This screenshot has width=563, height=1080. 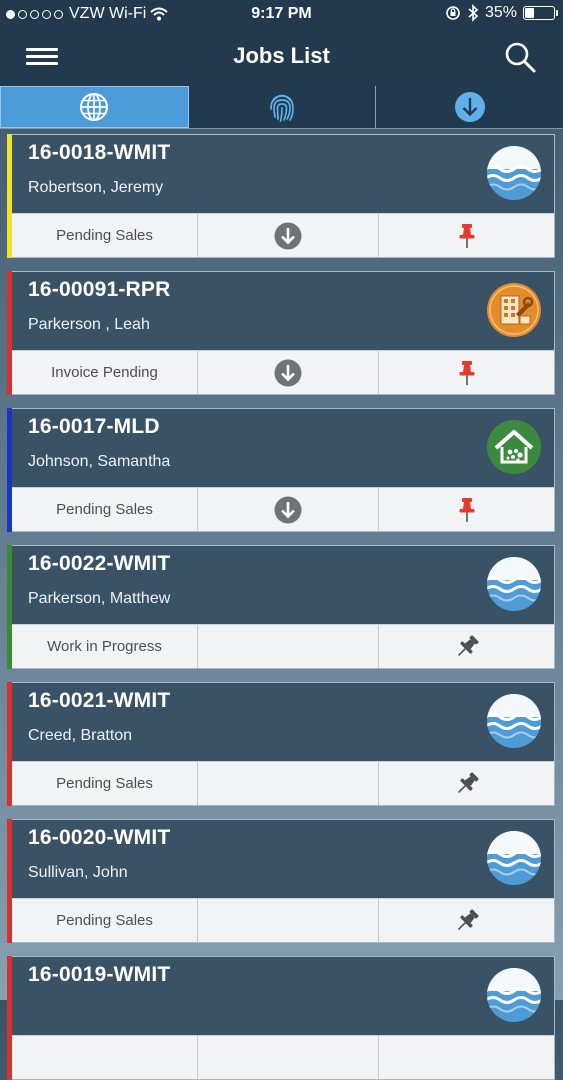 What do you see at coordinates (105, 1057) in the screenshot?
I see `job-status-label` at bounding box center [105, 1057].